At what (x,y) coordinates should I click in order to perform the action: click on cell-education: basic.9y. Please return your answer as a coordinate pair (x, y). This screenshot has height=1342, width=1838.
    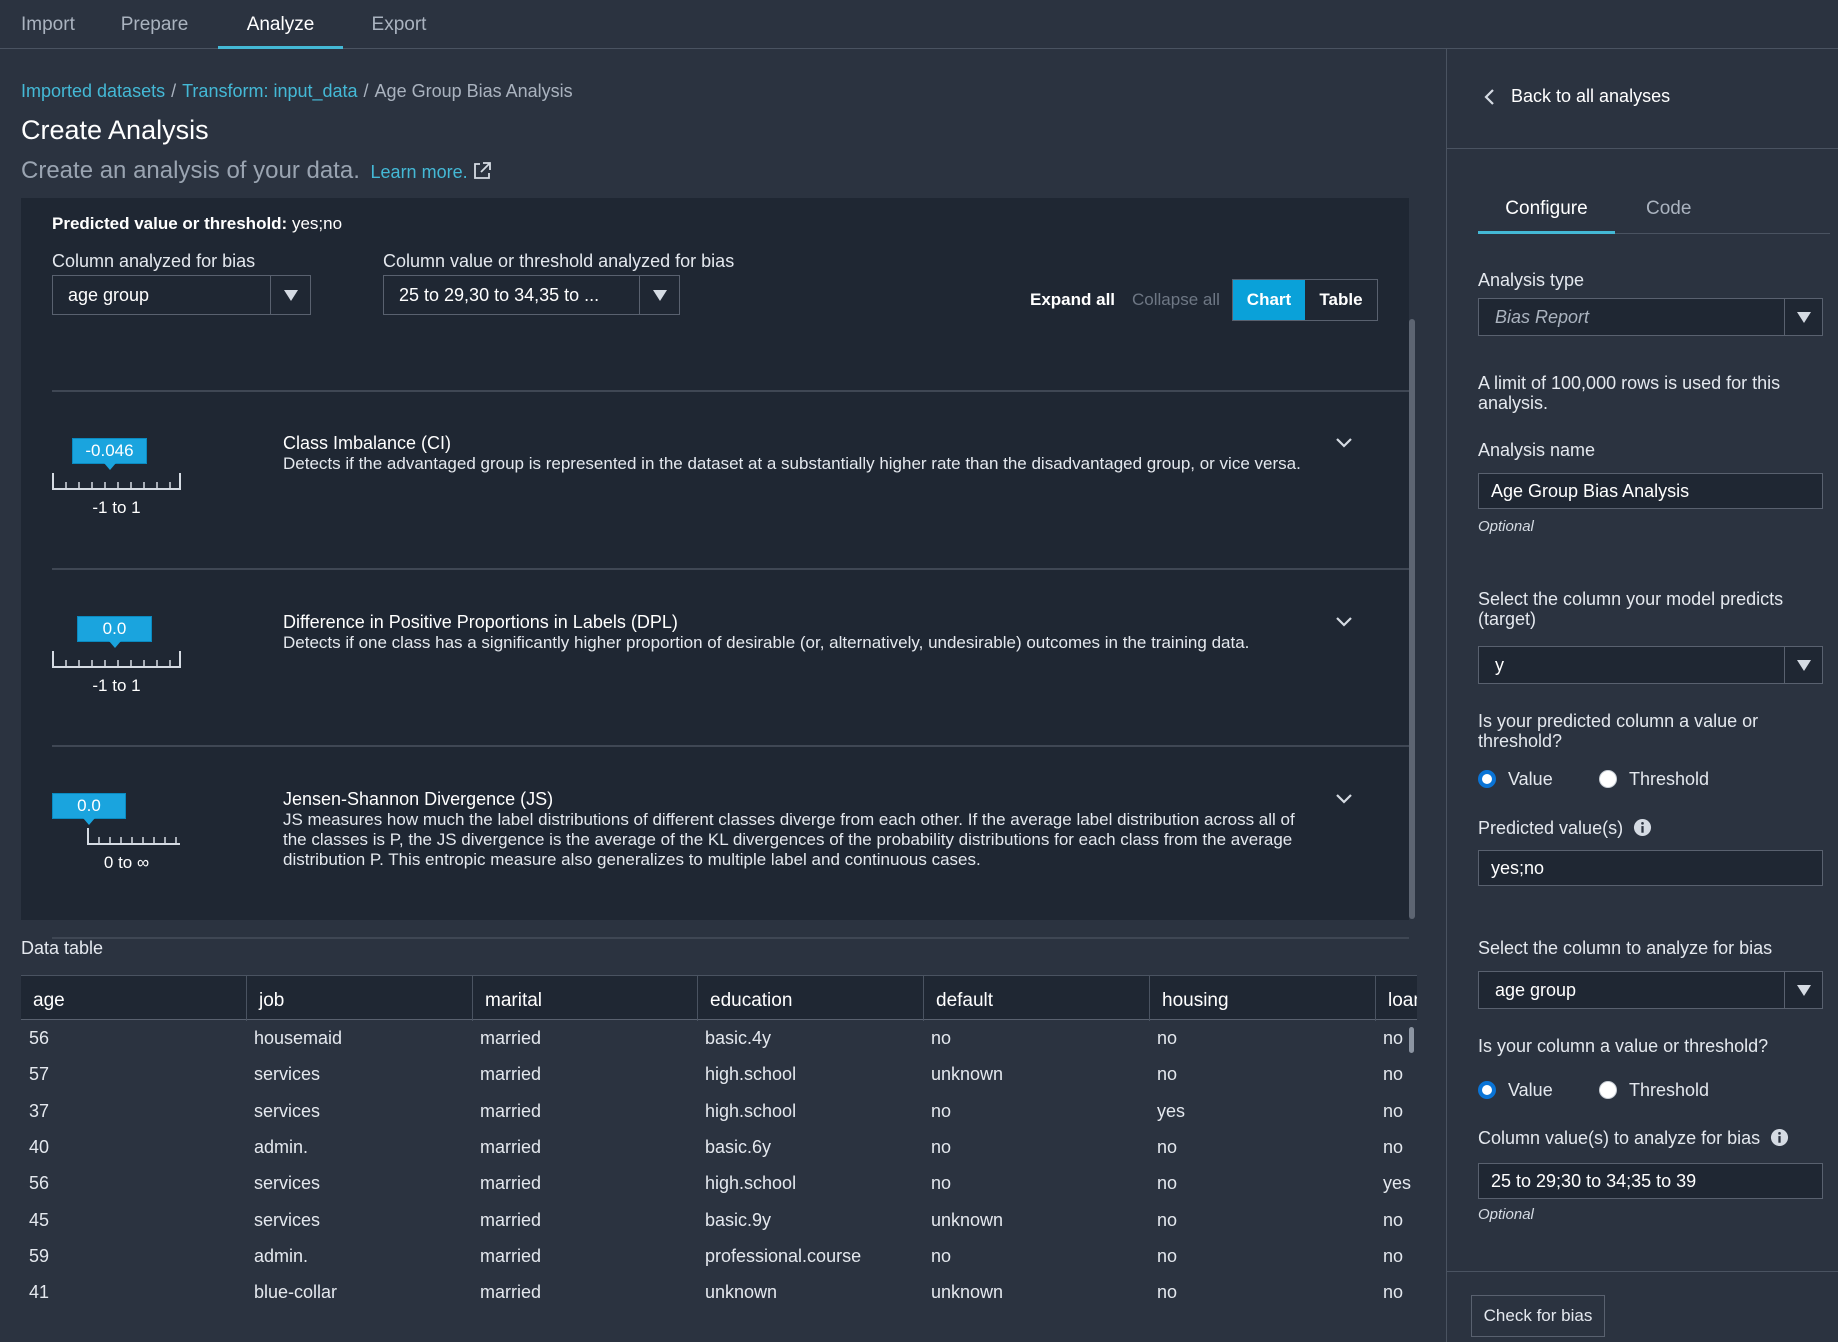
    Looking at the image, I should click on (738, 1219).